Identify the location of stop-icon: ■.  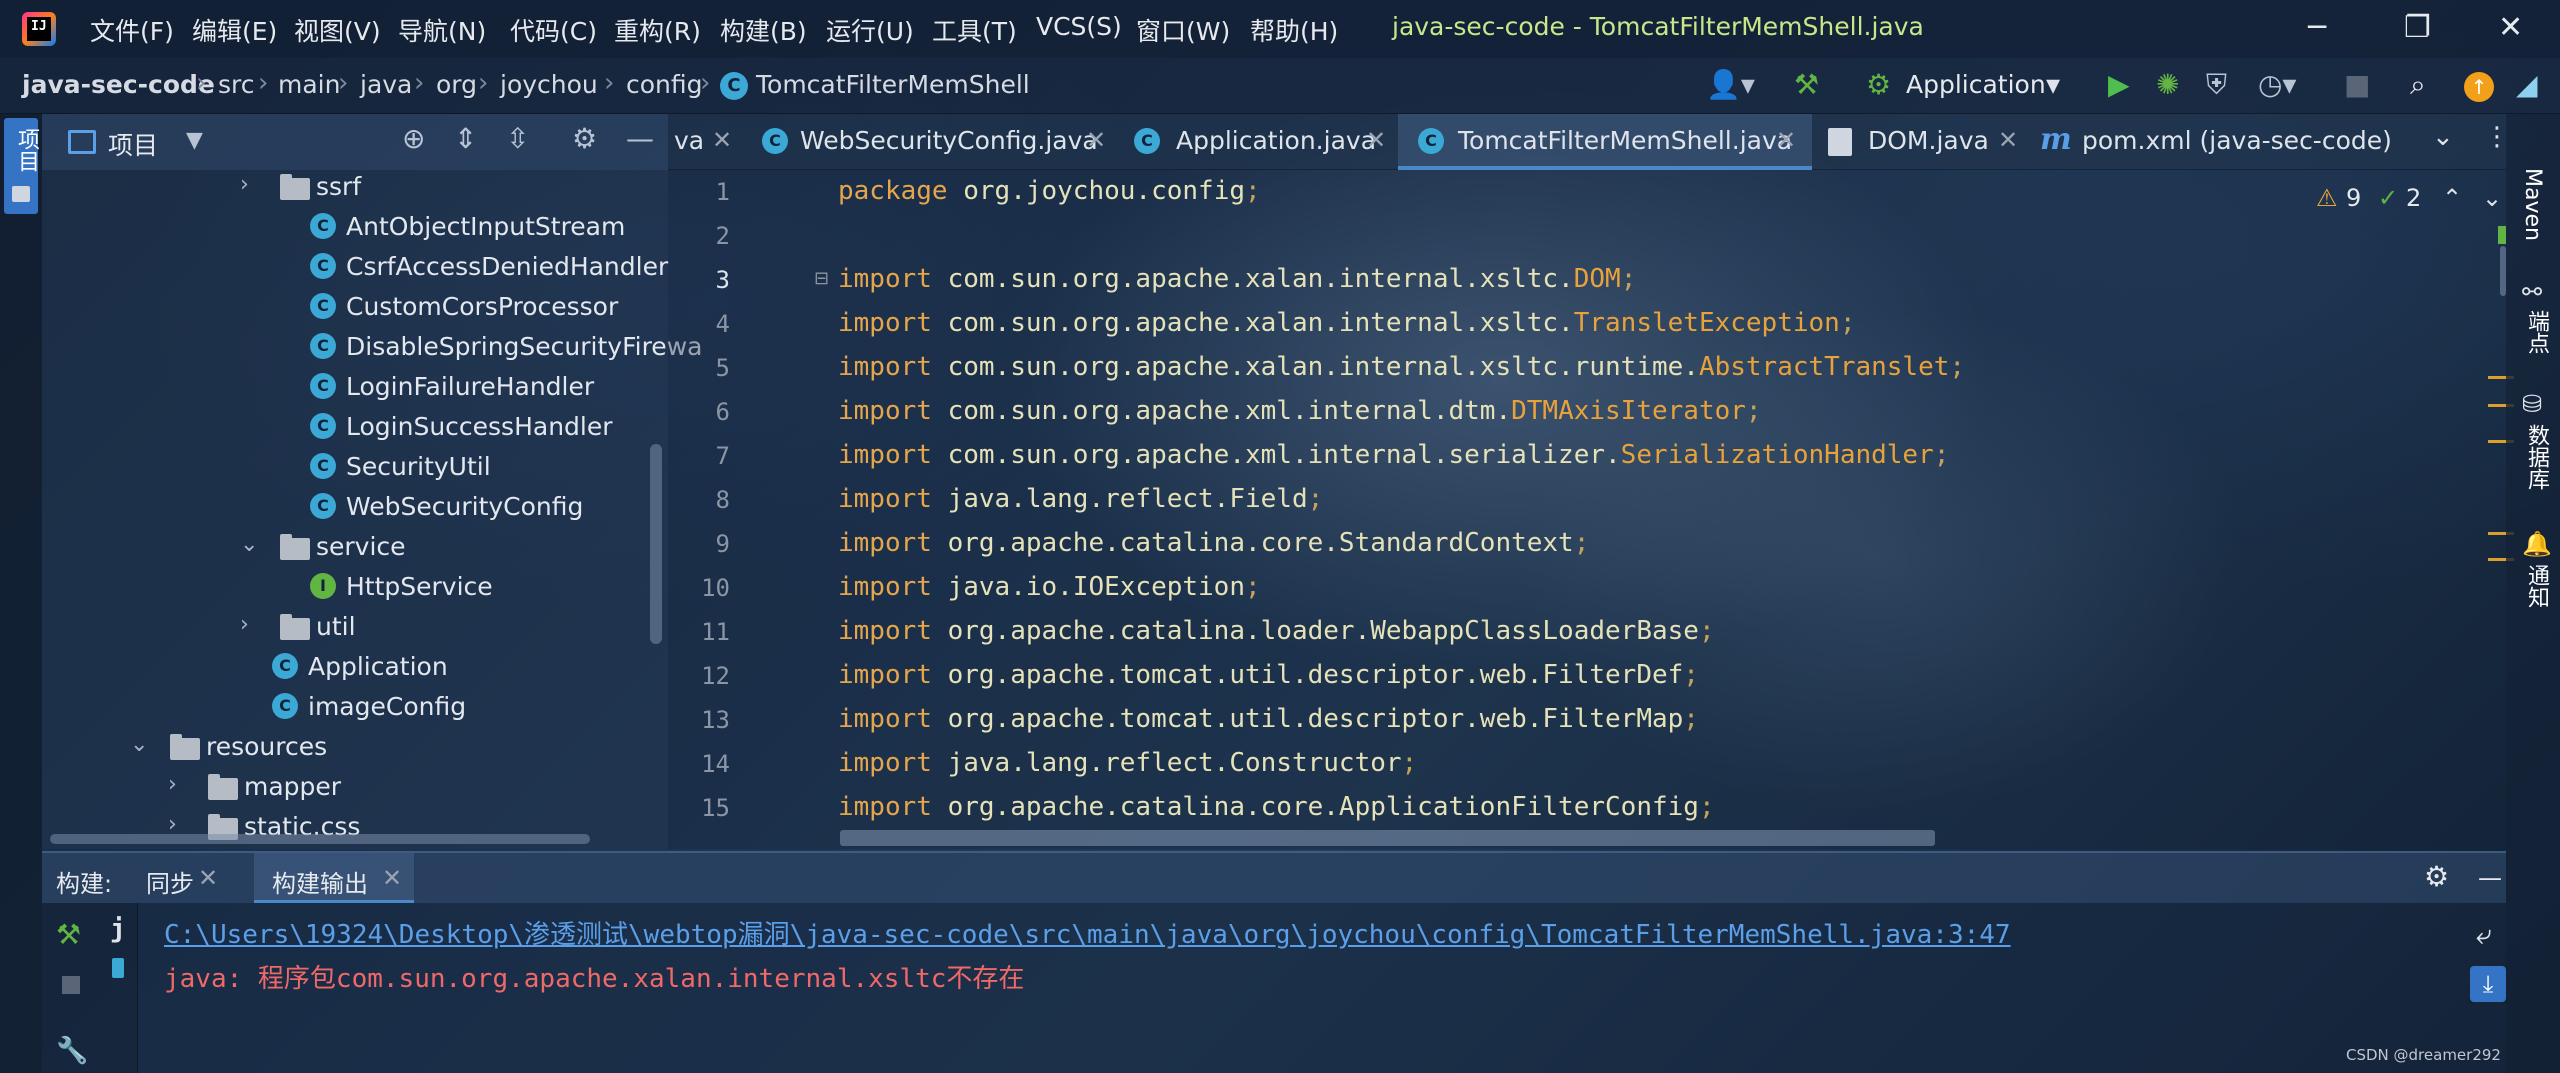
(2357, 84).